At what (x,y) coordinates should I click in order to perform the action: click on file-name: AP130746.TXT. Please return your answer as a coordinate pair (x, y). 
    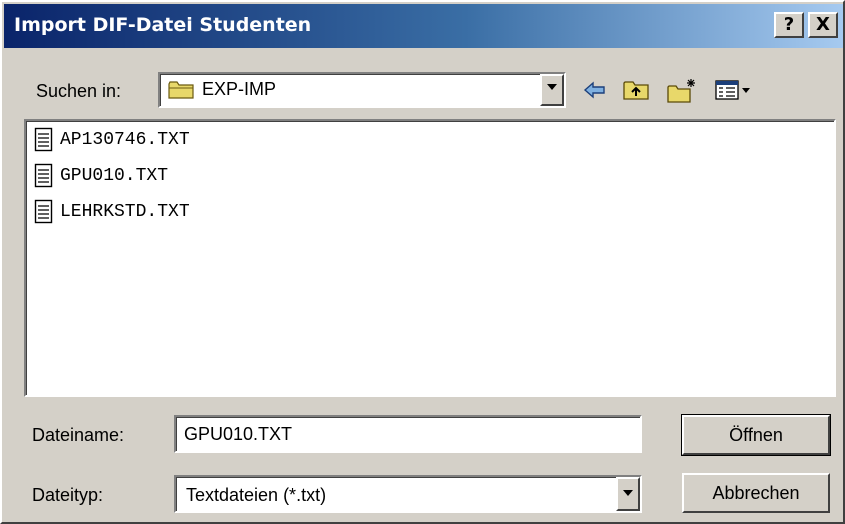
    Looking at the image, I should click on (125, 140).